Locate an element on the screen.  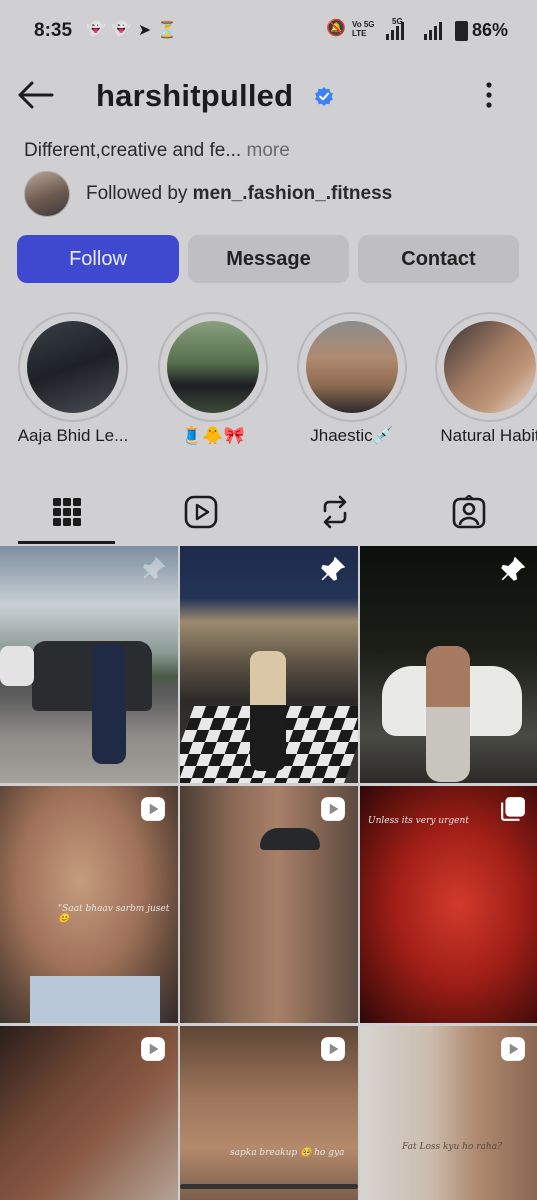
arrow-left-icon is located at coordinates (36, 95).